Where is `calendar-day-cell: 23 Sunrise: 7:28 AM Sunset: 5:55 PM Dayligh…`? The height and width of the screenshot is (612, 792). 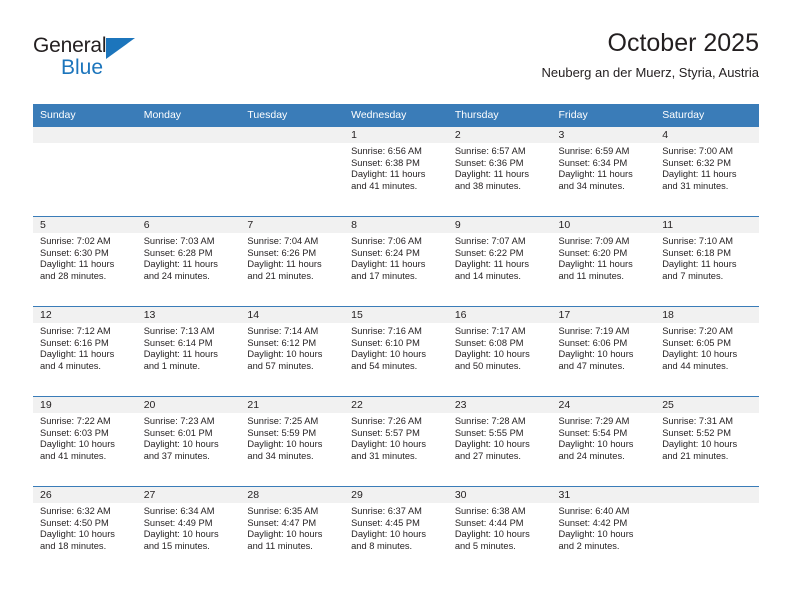
calendar-day-cell: 23 Sunrise: 7:28 AM Sunset: 5:55 PM Dayligh… is located at coordinates (499, 441).